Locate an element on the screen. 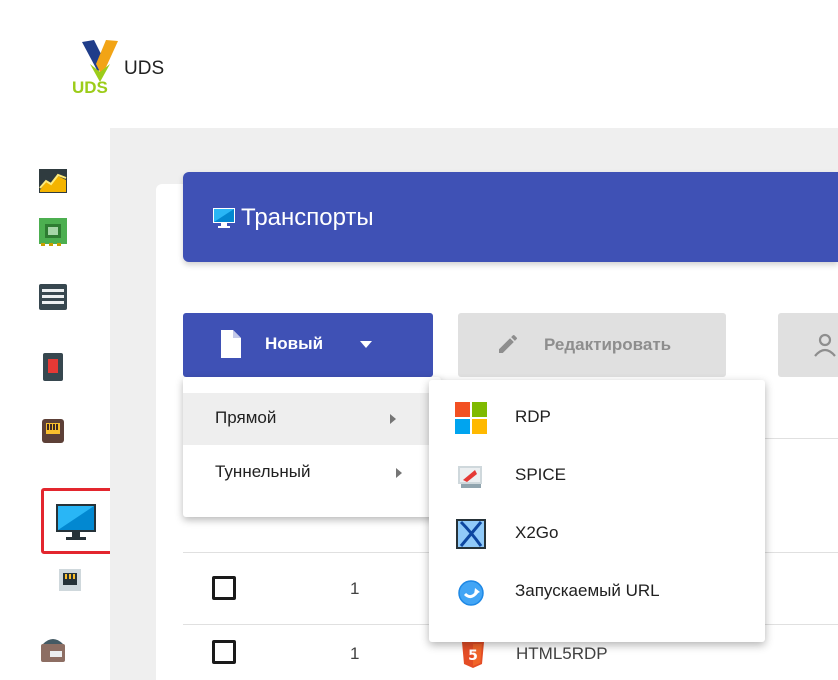 The image size is (838, 680). new-dropdown-menu: Прямой Туннельный is located at coordinates (312, 447).